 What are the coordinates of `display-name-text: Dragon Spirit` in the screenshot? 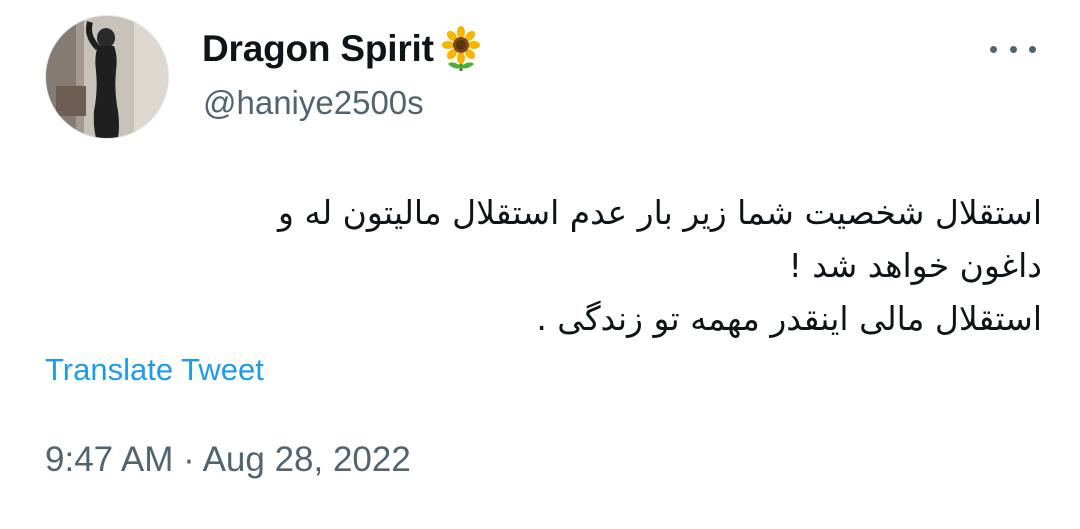 It's located at (318, 49).